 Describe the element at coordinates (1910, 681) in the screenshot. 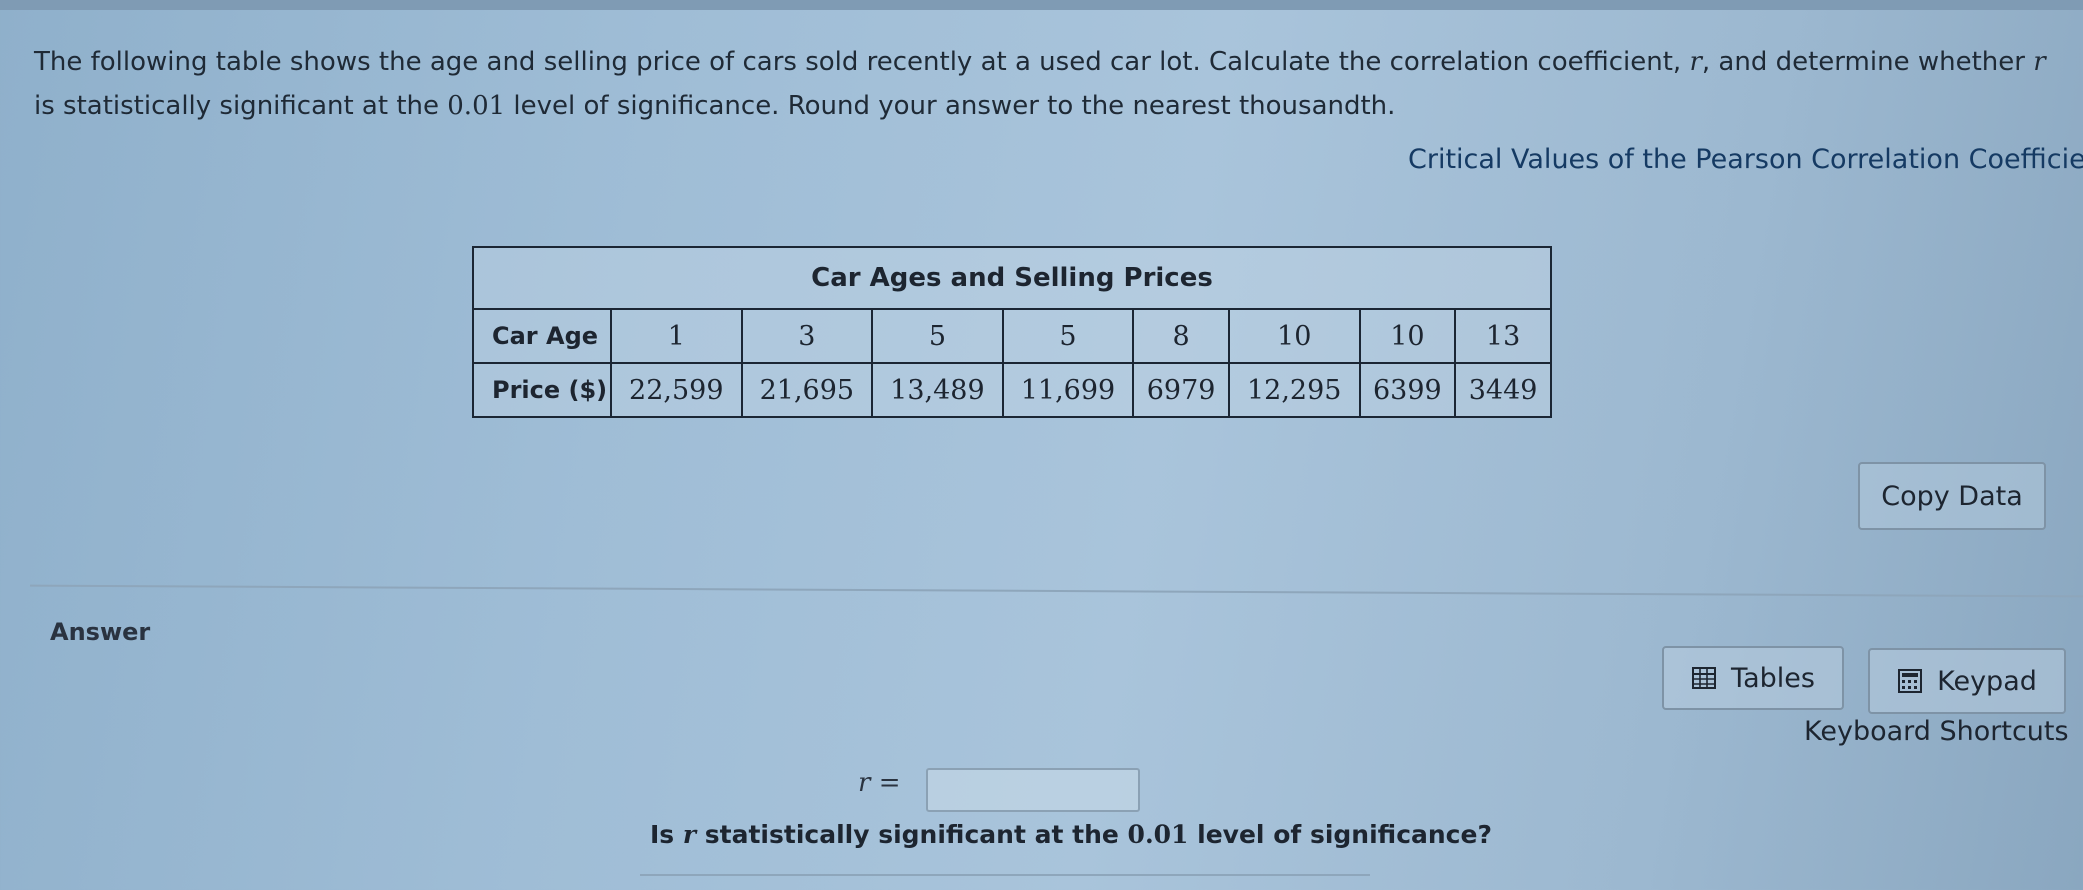

I see `calculator-keypad-icon` at that location.